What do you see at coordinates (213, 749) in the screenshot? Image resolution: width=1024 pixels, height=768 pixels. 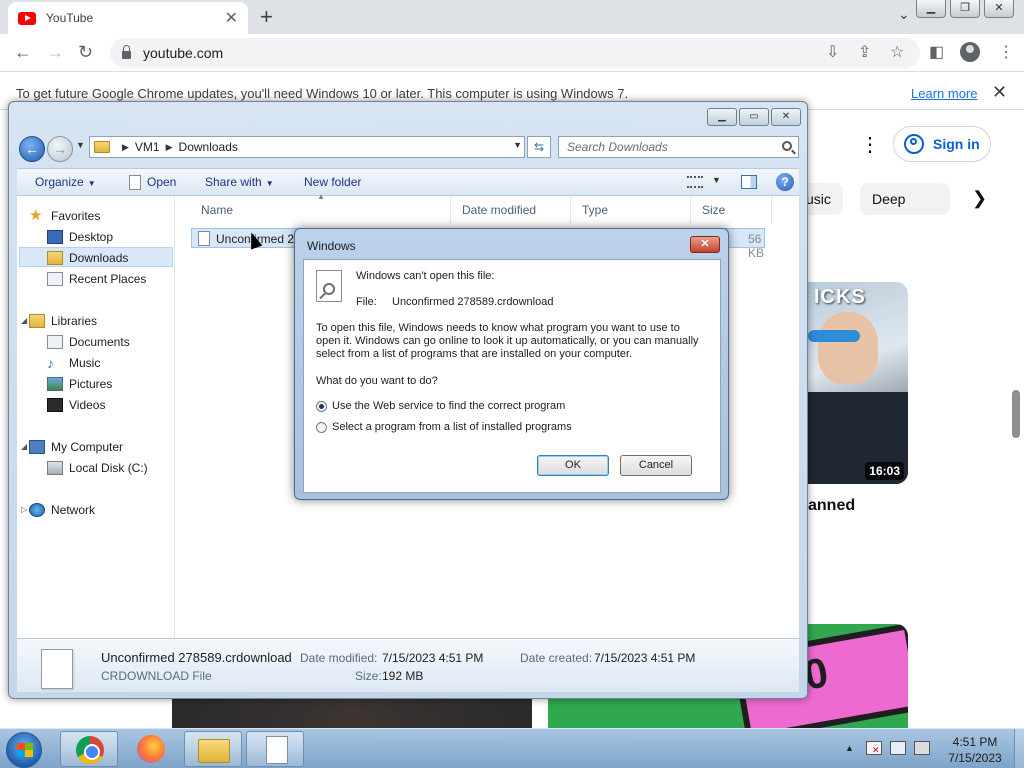 I see `taskbar-explorer-button` at bounding box center [213, 749].